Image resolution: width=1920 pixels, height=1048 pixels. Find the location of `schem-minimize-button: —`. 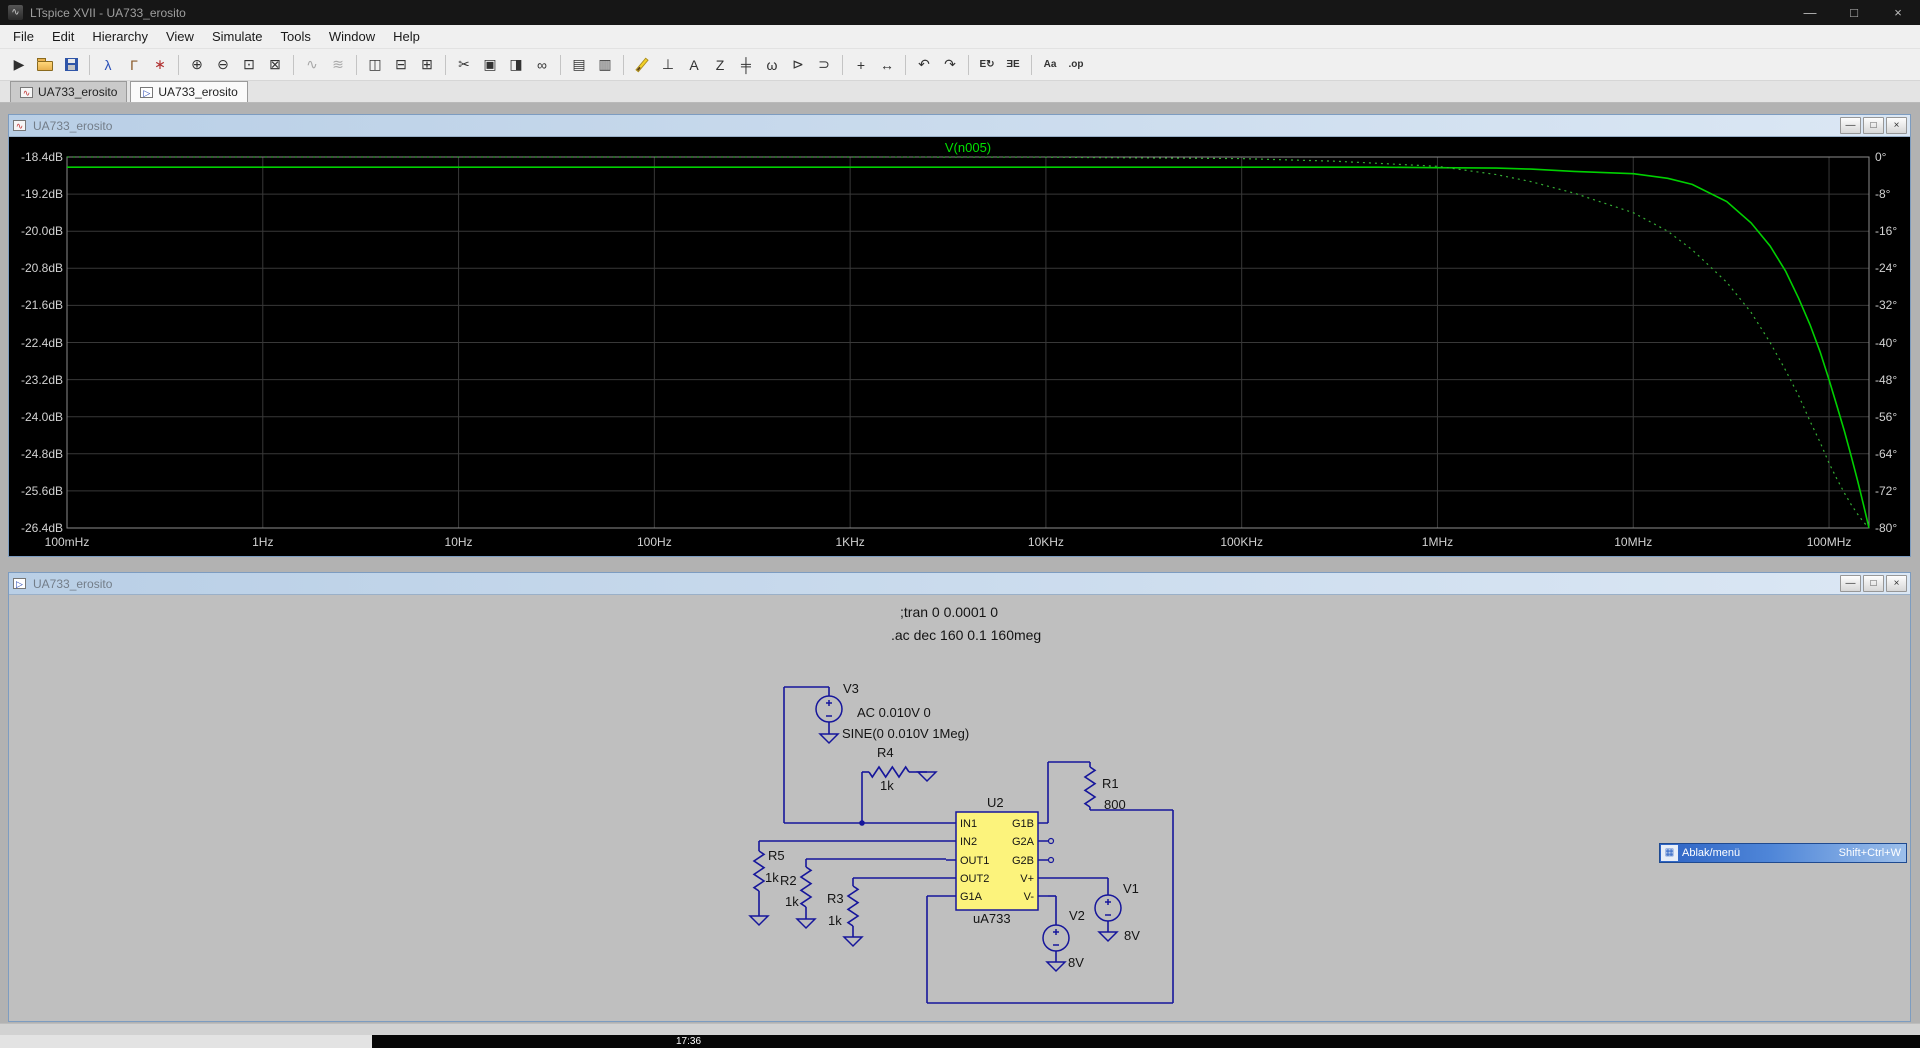

schem-minimize-button: — is located at coordinates (1850, 583).